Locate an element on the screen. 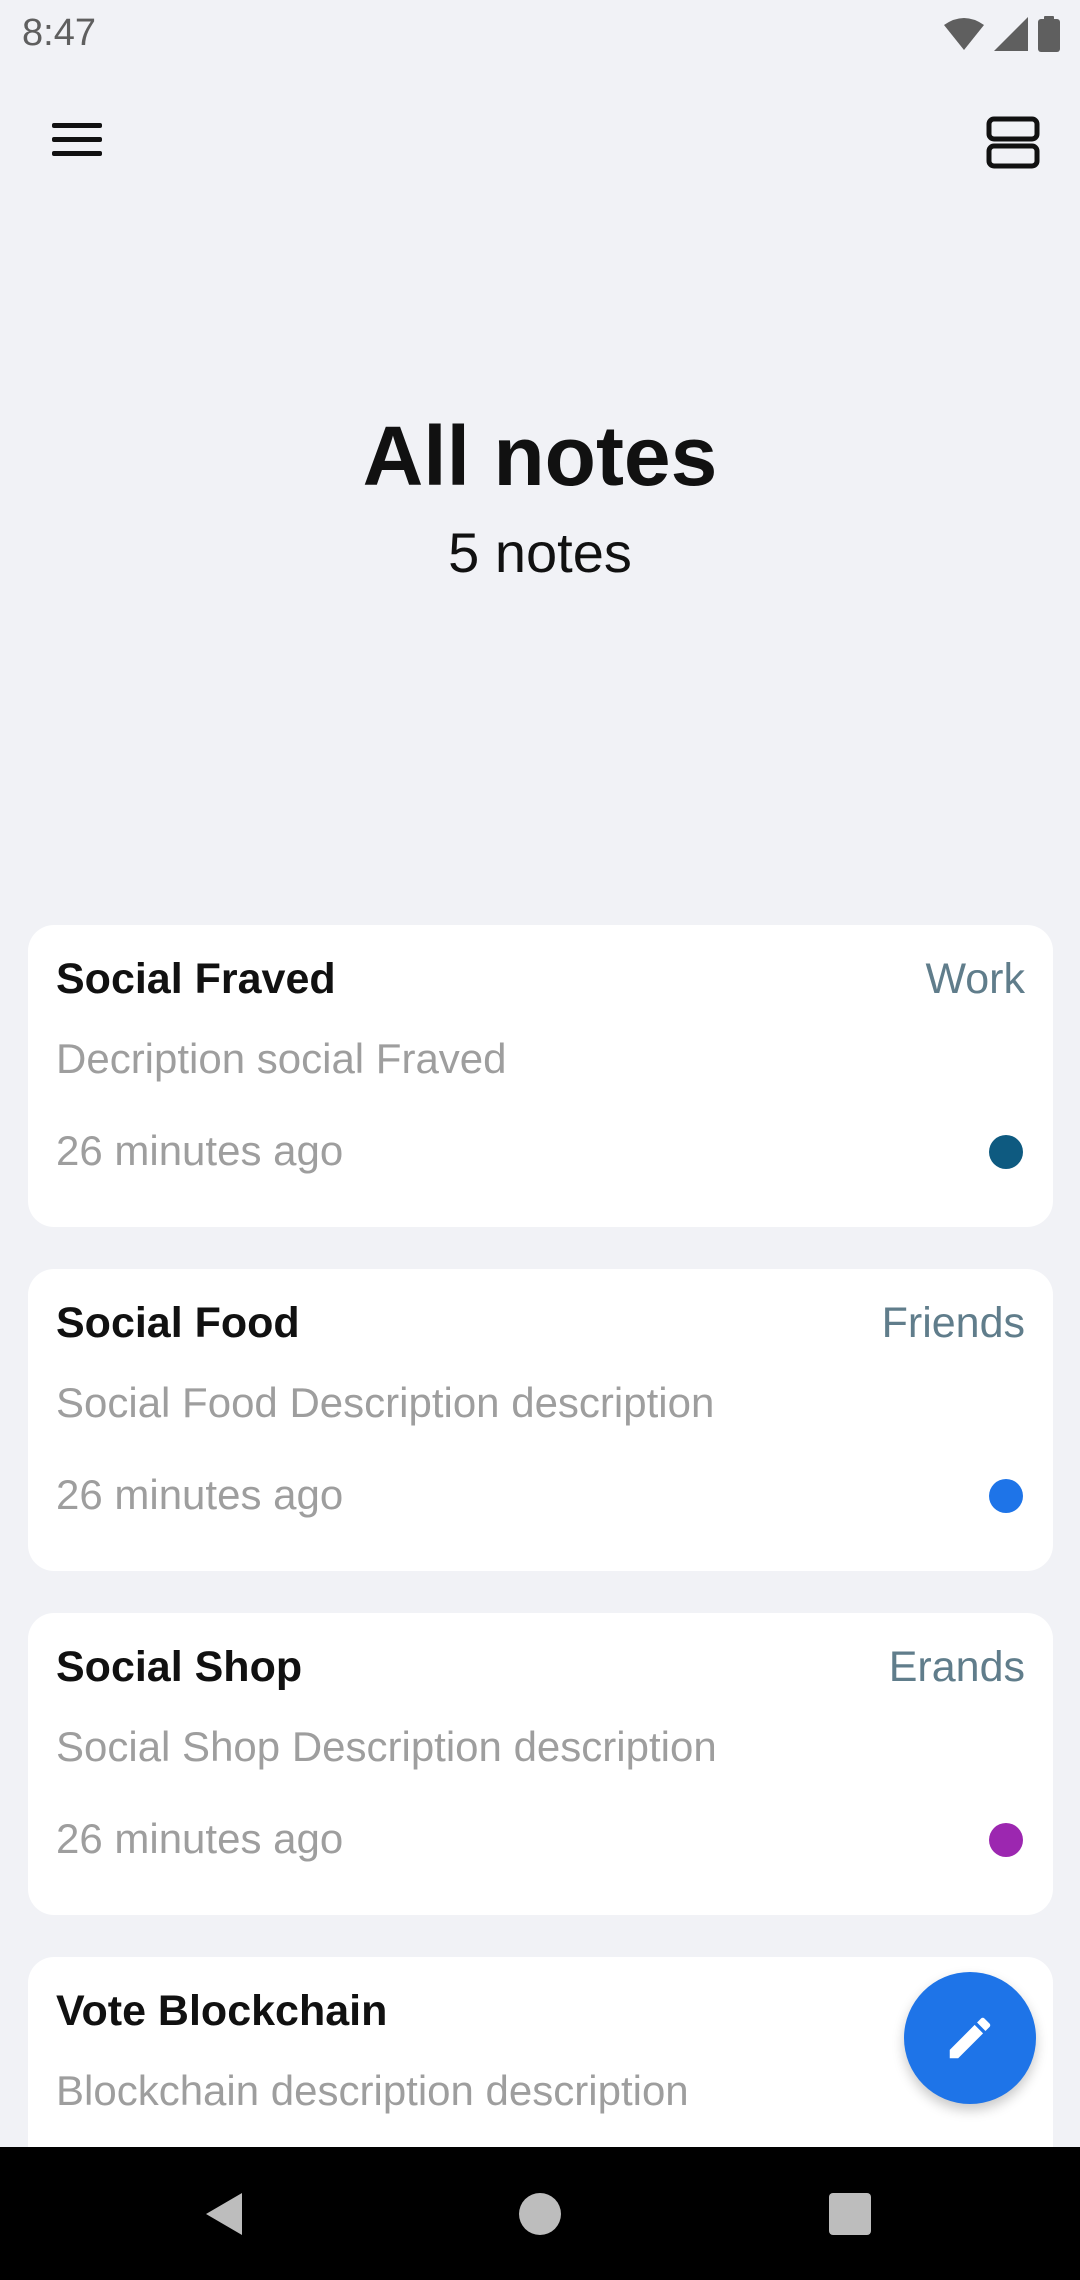  menu-button is located at coordinates (77, 140).